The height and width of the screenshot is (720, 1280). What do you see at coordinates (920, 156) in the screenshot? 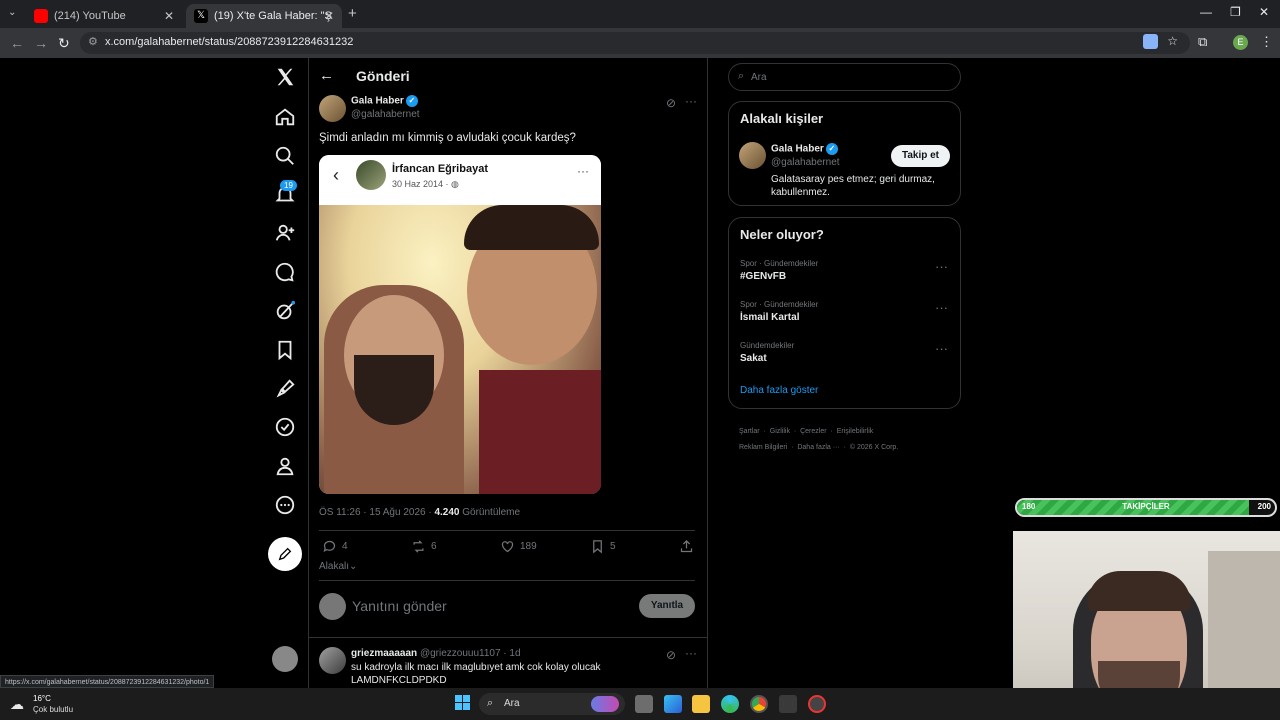
I see `follow-button: Takip et` at bounding box center [920, 156].